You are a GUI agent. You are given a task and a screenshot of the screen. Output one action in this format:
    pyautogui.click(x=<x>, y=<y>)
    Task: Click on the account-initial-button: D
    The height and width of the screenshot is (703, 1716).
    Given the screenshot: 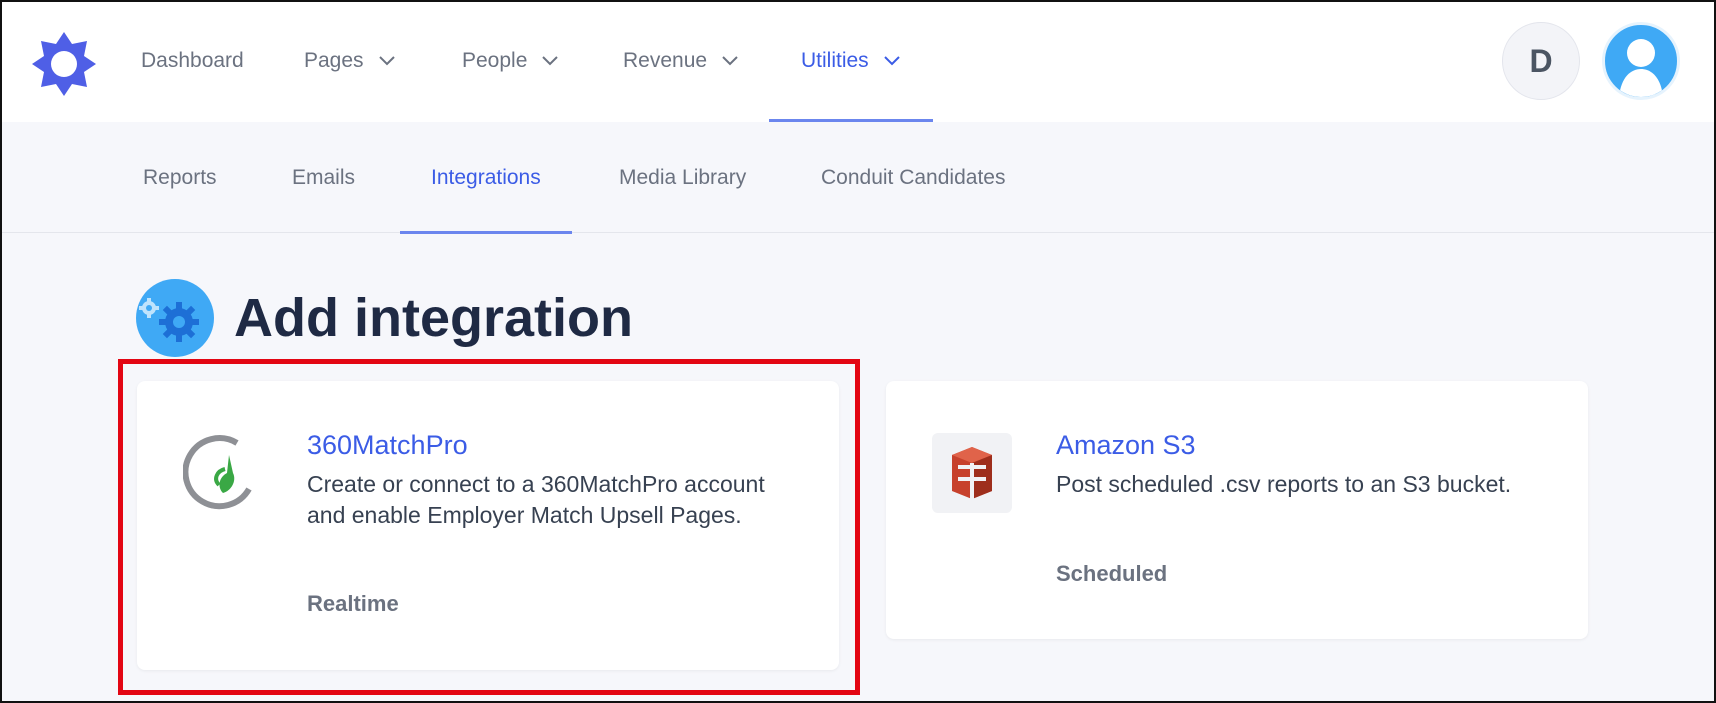 What is the action you would take?
    pyautogui.click(x=1541, y=61)
    